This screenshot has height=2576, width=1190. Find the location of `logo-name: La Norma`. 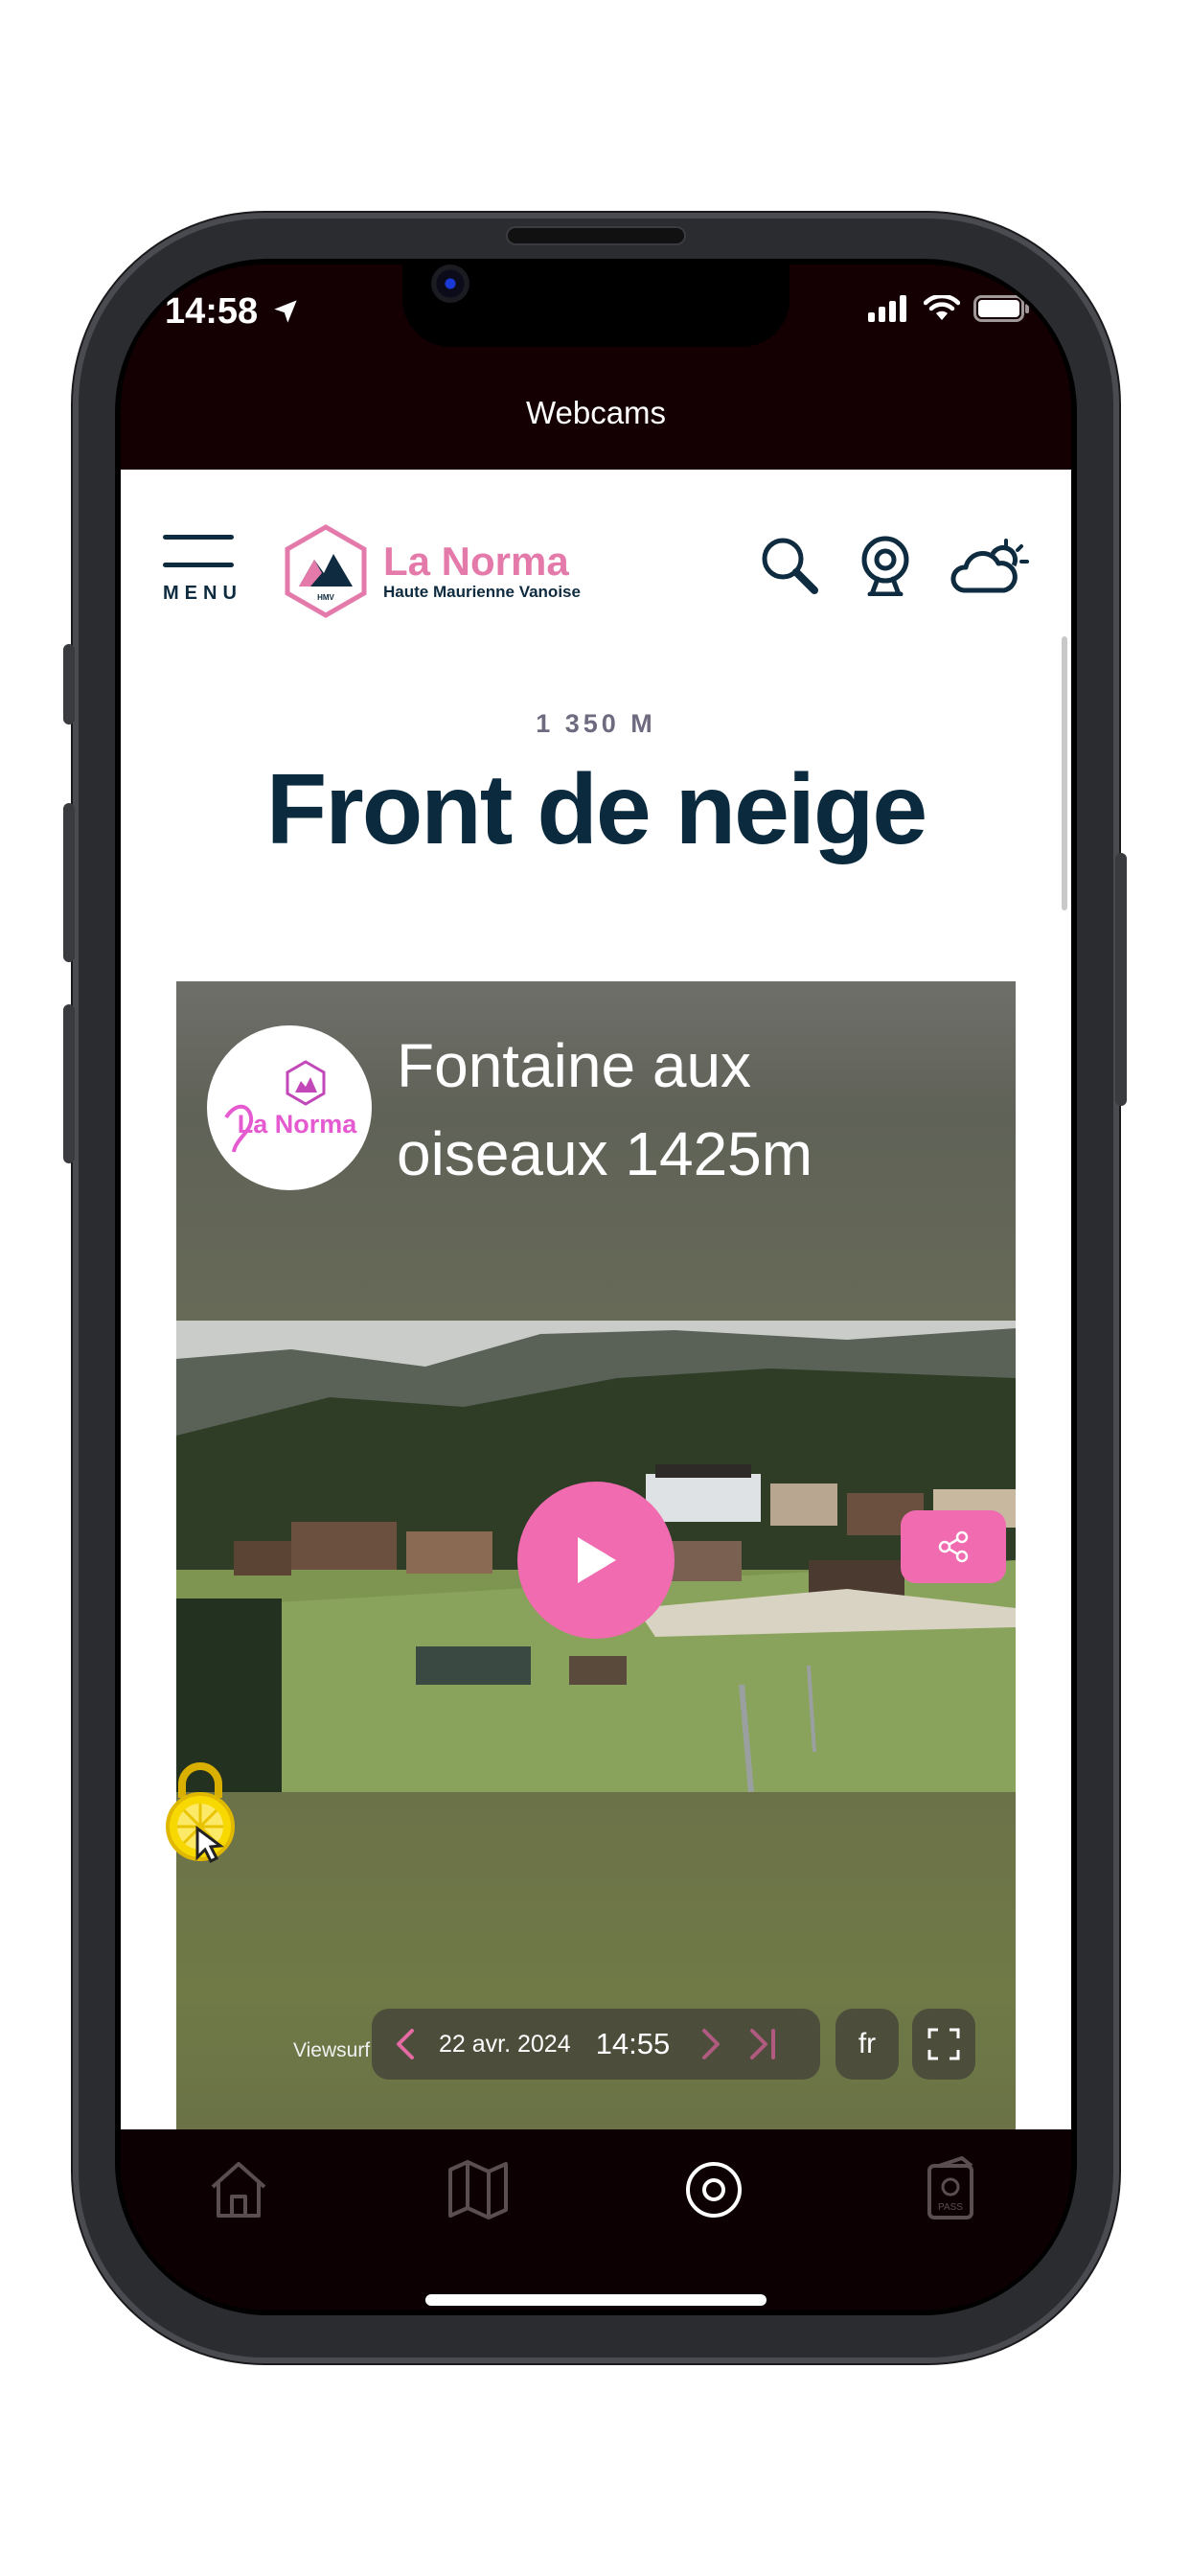

logo-name: La Norma is located at coordinates (476, 561).